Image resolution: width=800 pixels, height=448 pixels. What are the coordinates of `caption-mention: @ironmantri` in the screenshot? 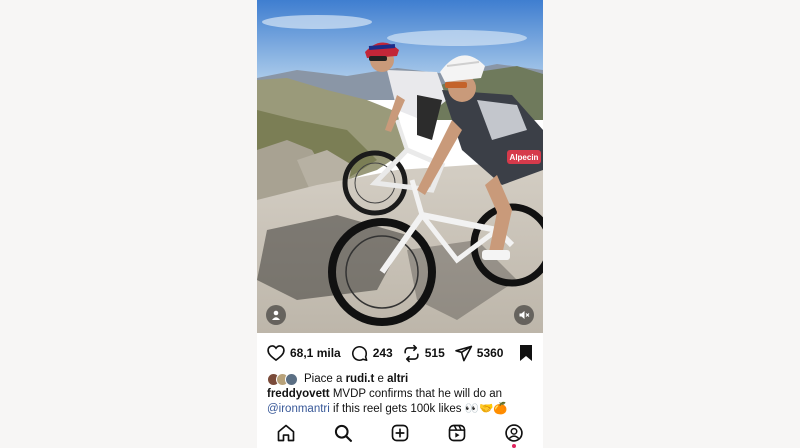 It's located at (298, 409).